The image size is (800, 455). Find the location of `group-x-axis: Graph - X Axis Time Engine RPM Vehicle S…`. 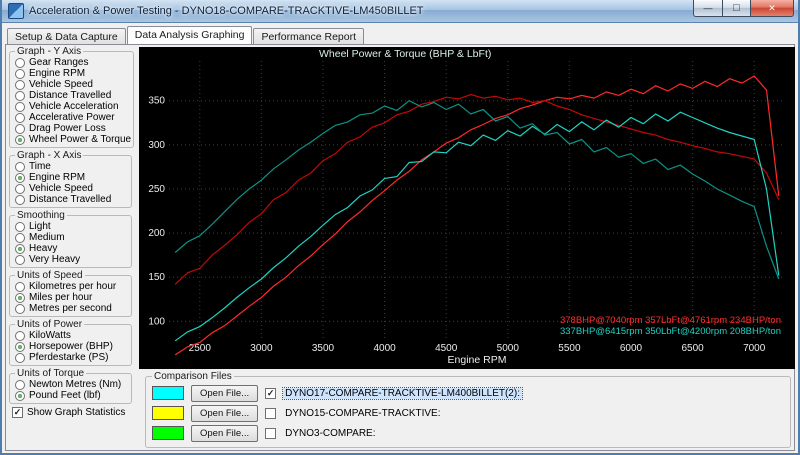

group-x-axis: Graph - X Axis Time Engine RPM Vehicle S… is located at coordinates (70, 179).